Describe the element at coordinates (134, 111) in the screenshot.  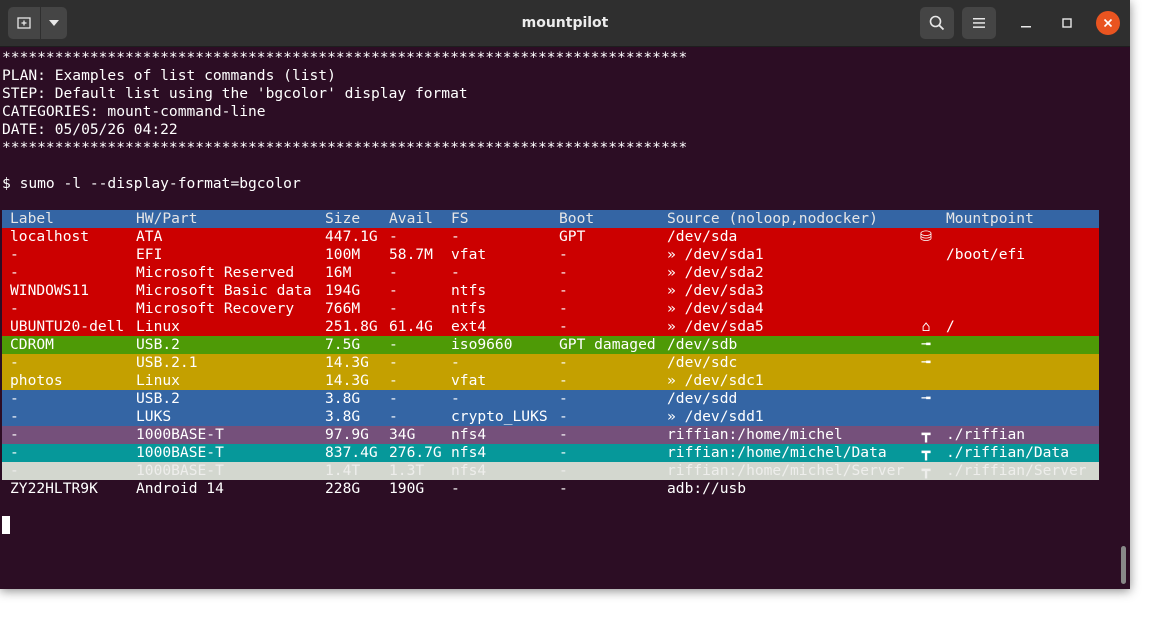
I see `categories-line: CATEGORIES: mount-command-line` at that location.